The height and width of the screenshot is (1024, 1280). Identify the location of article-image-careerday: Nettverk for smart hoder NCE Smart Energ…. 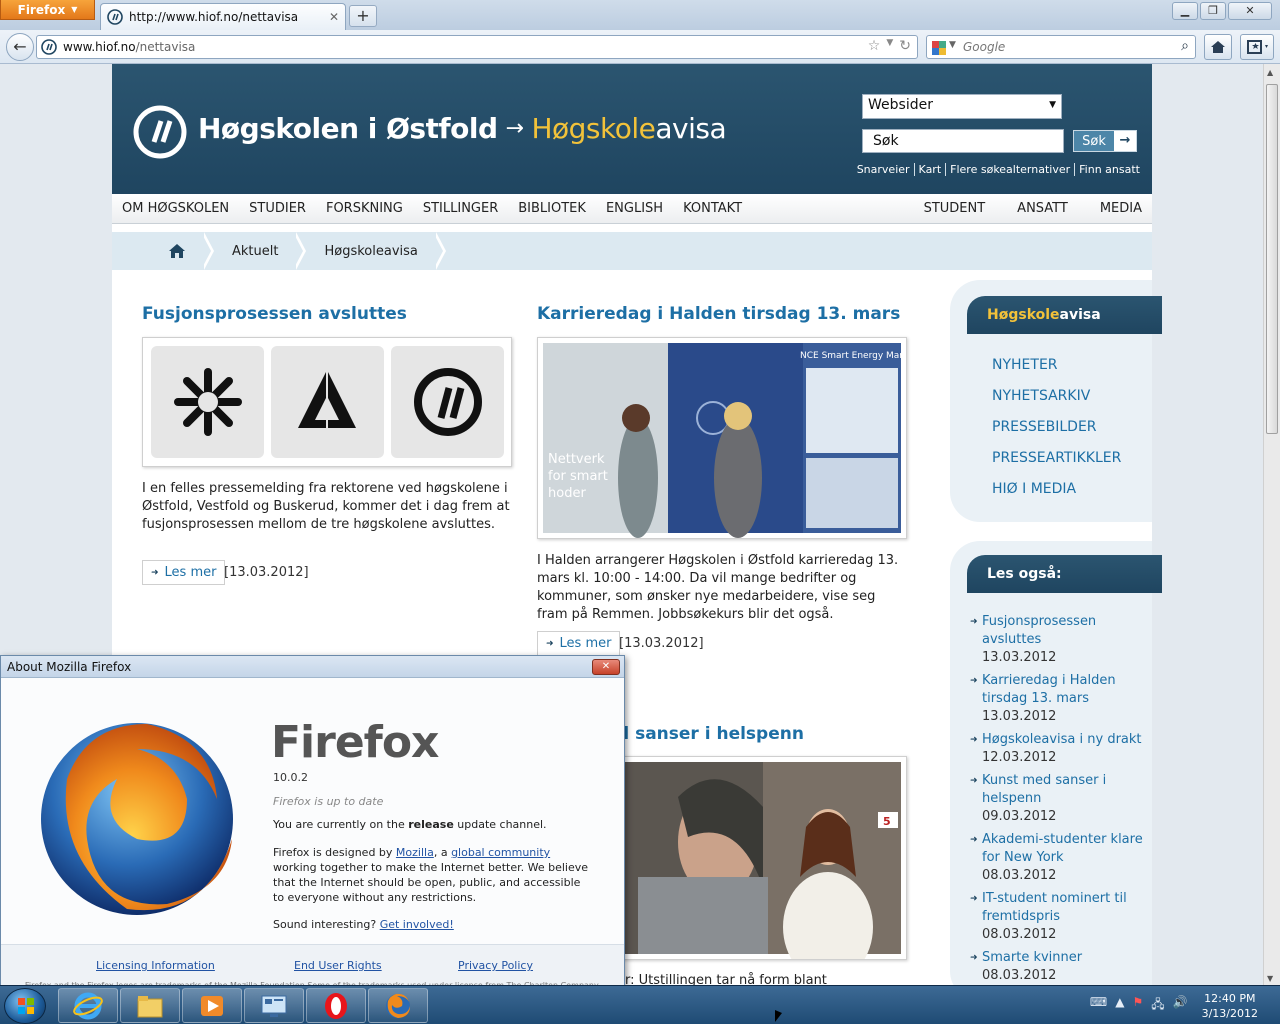
(729, 438).